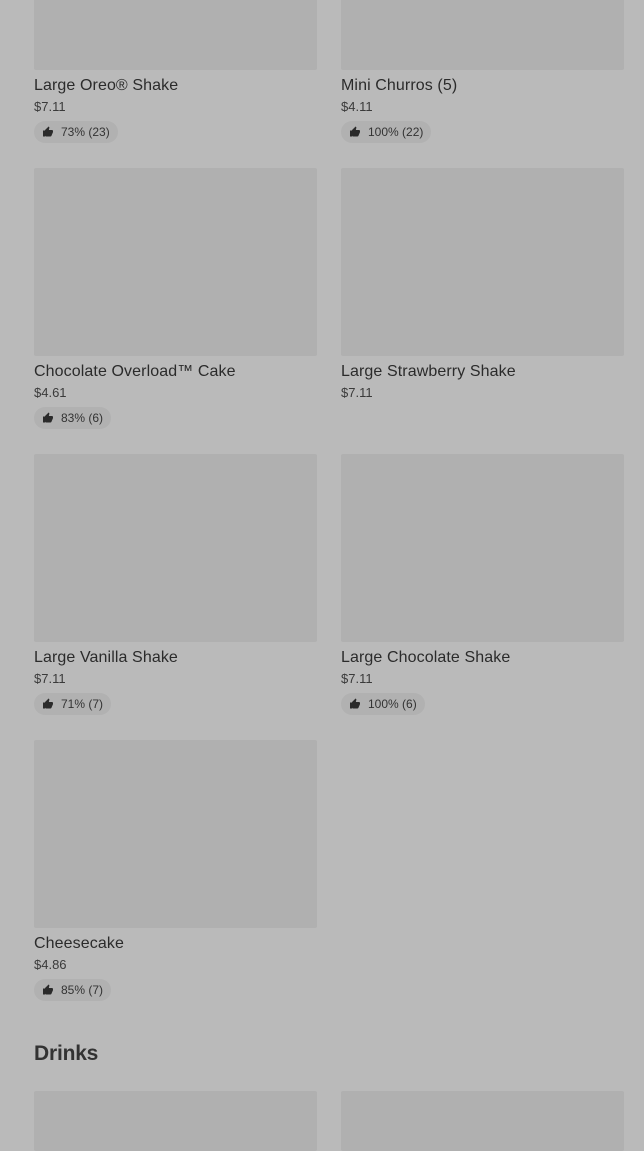  I want to click on rating-badge: 100% (6), so click(383, 704).